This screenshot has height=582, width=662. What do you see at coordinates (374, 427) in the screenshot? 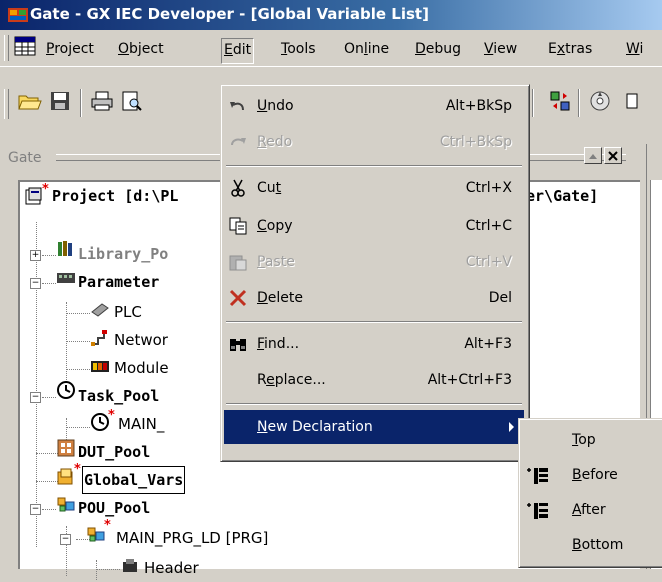
I see `menu-item-new-declaration: New Declaration` at bounding box center [374, 427].